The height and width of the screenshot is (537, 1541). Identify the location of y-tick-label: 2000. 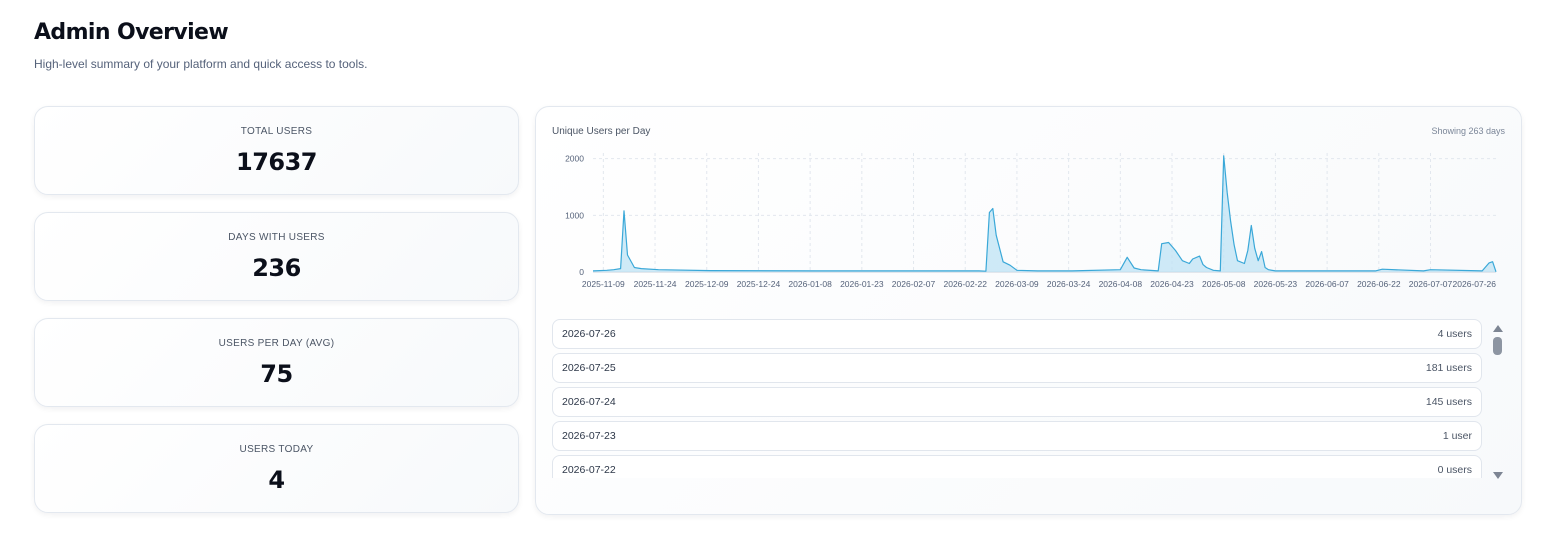
(574, 159).